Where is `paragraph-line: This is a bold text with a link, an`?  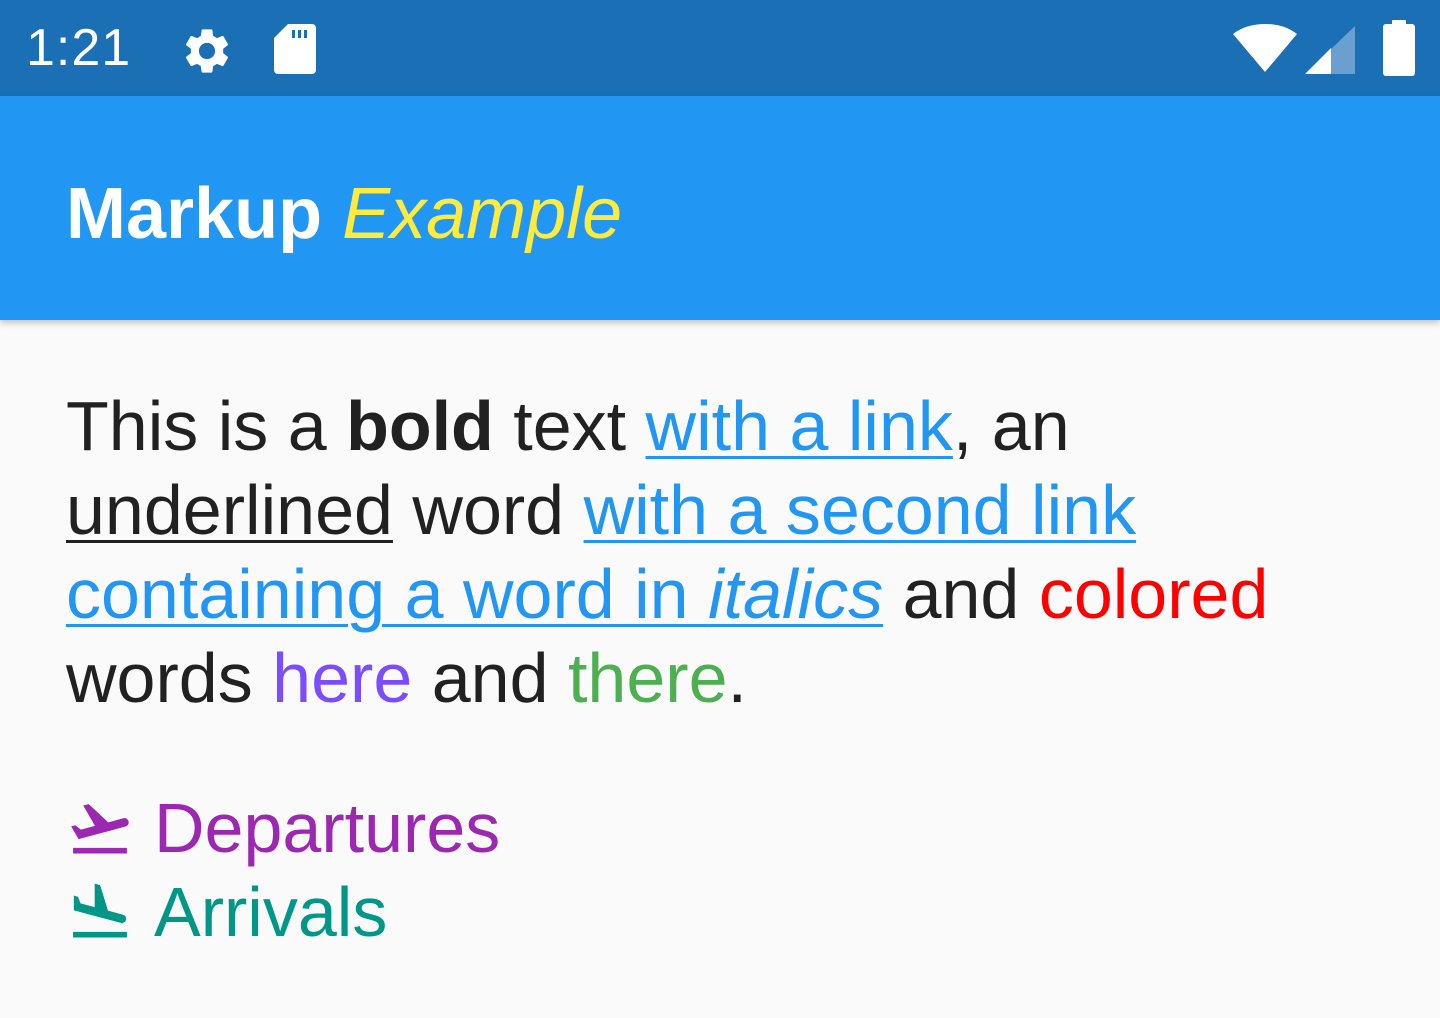
paragraph-line: This is a bold text with a link, an is located at coordinates (726, 426).